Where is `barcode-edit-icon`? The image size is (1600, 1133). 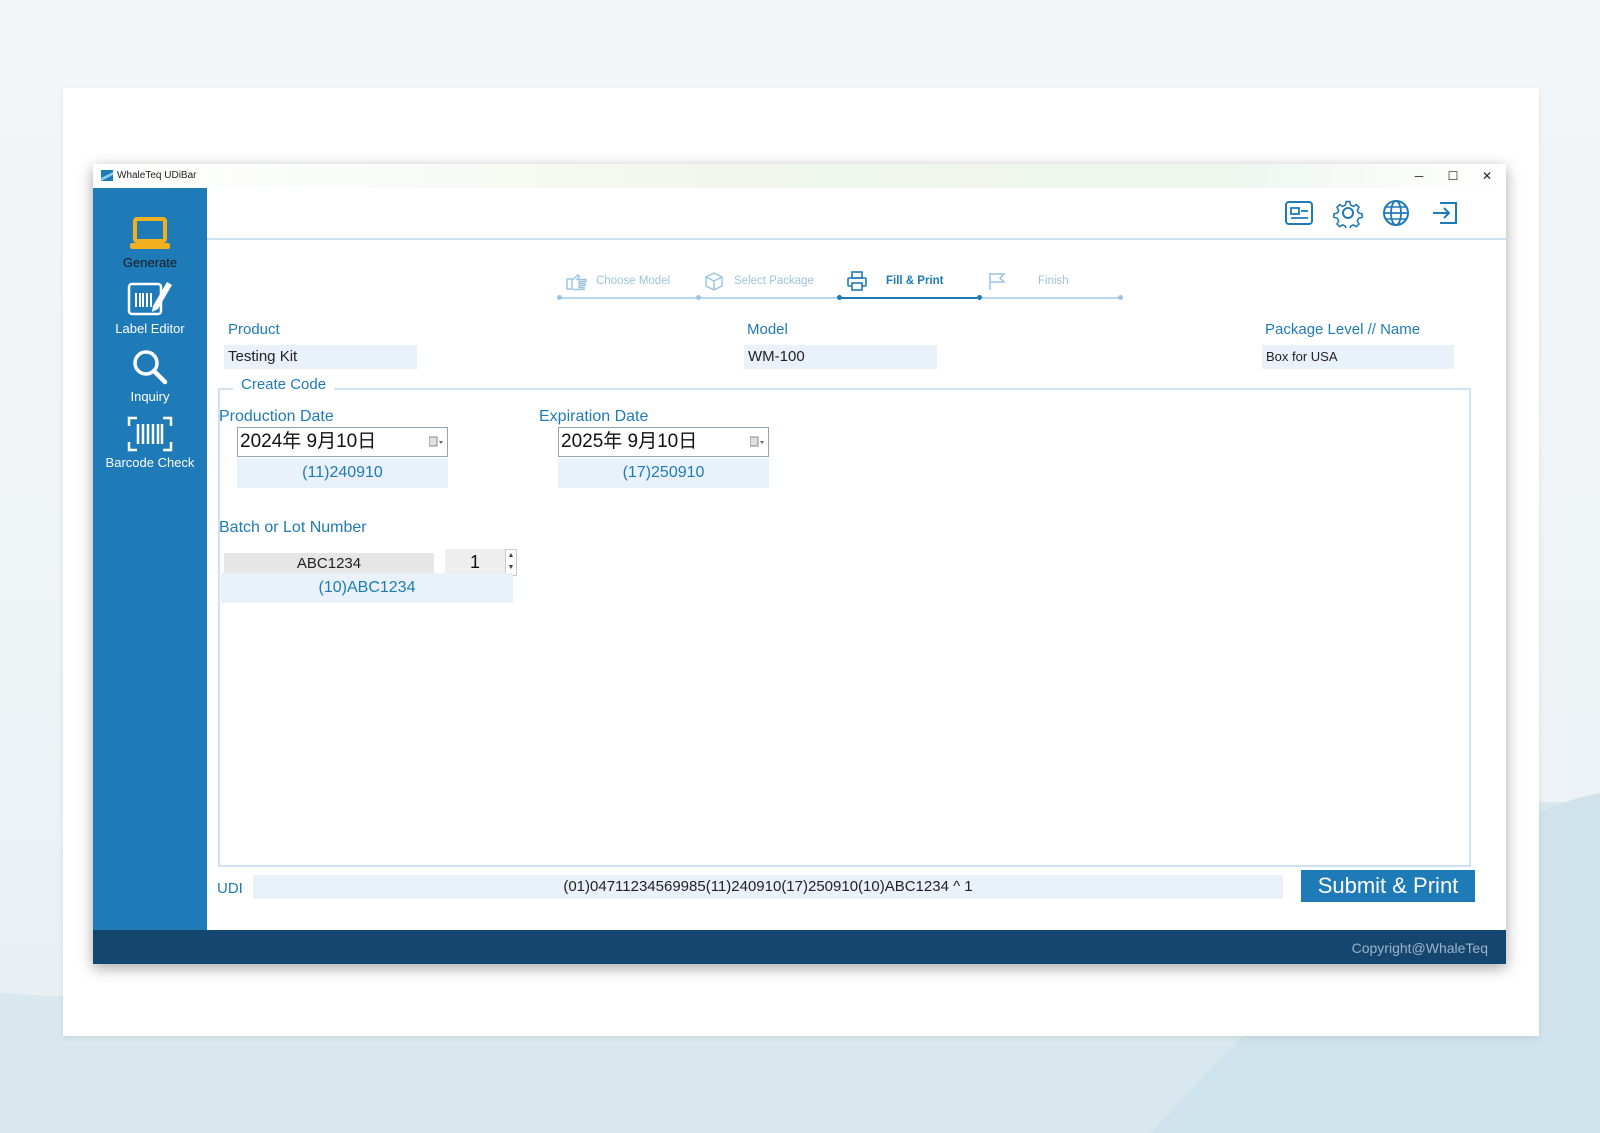 barcode-edit-icon is located at coordinates (149, 299).